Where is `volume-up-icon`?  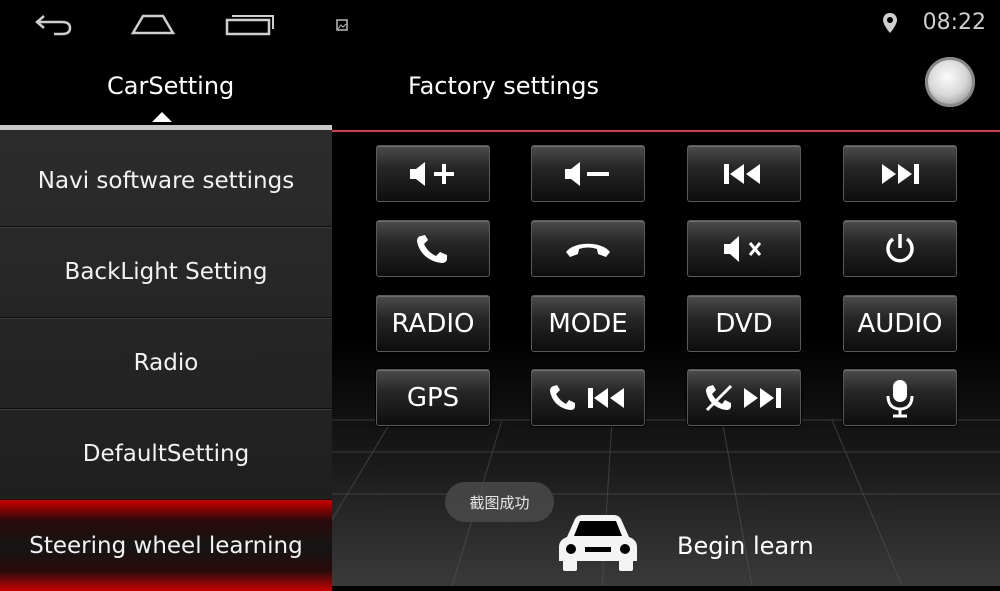 volume-up-icon is located at coordinates (432, 173).